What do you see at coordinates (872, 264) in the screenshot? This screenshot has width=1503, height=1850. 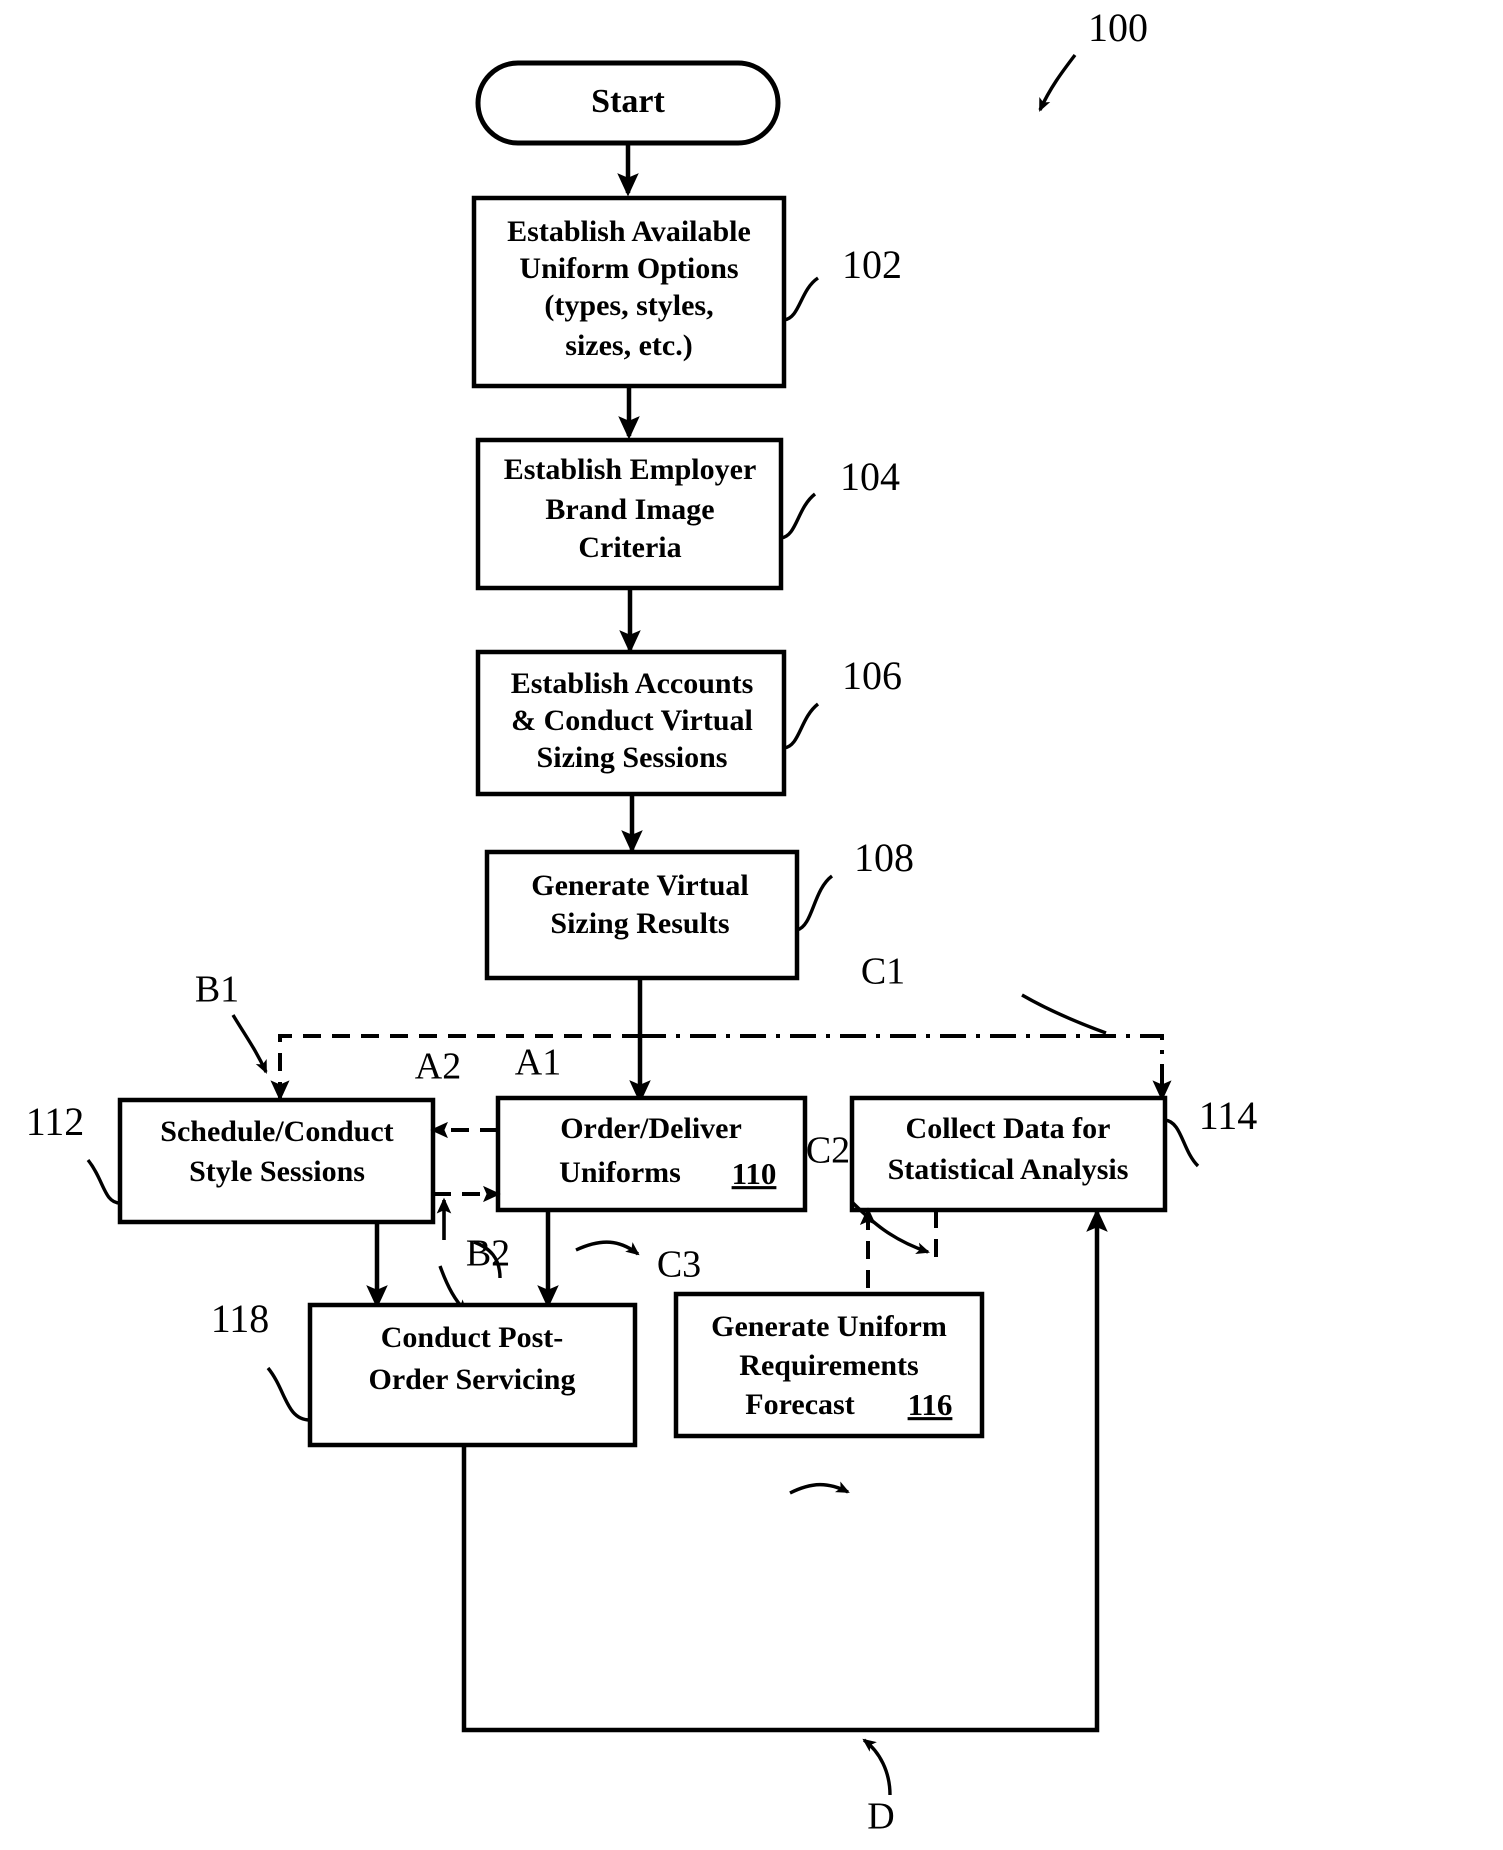 I see `node-102-ref: 102` at bounding box center [872, 264].